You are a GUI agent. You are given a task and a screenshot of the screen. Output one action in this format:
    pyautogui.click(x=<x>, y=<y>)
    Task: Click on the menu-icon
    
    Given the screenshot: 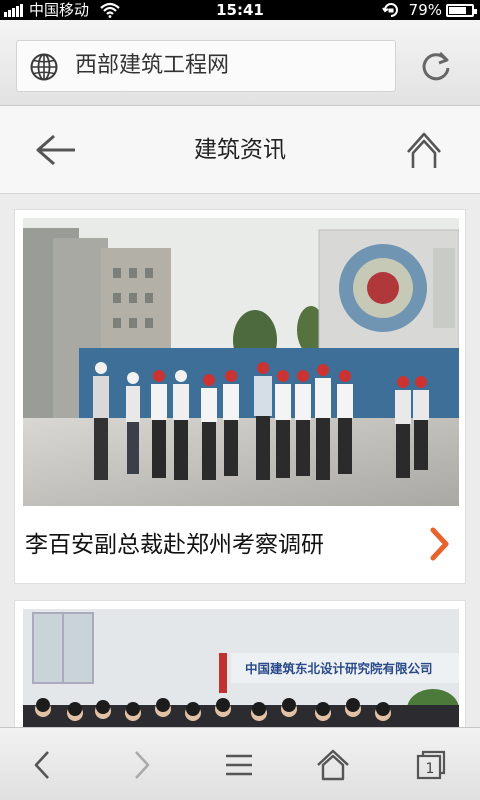 What is the action you would take?
    pyautogui.click(x=239, y=765)
    